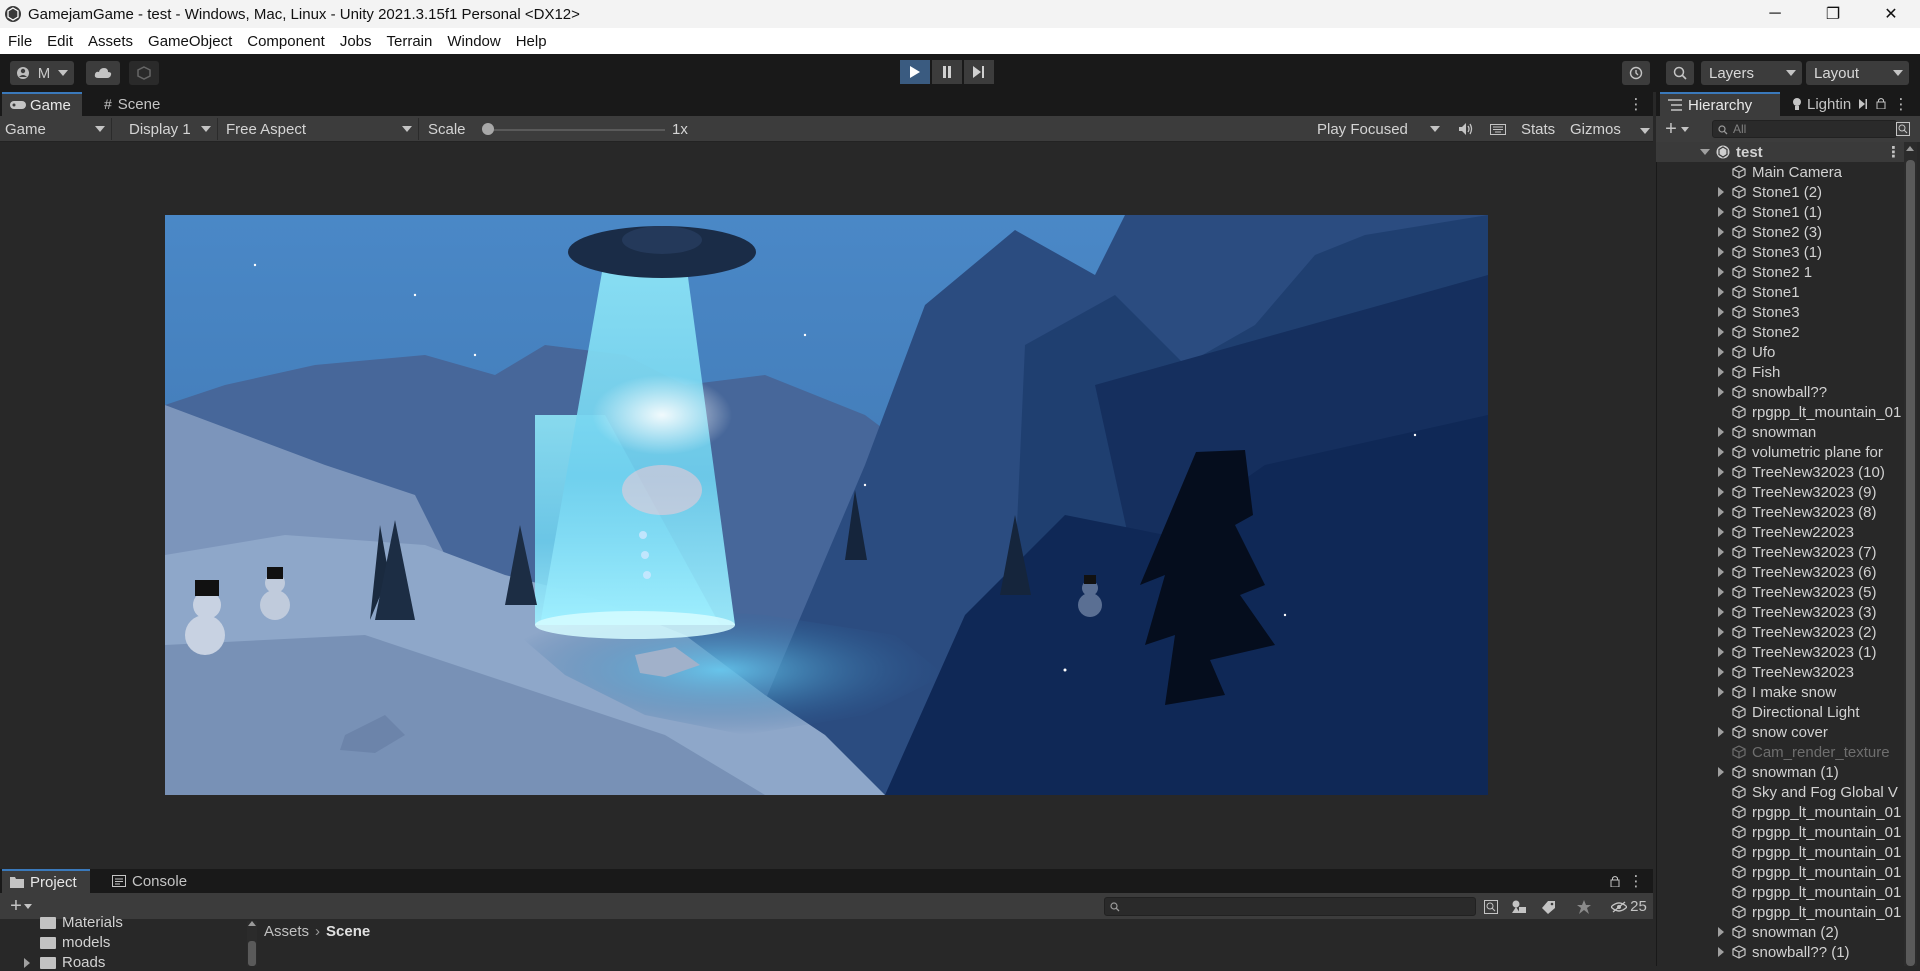  What do you see at coordinates (190, 41) in the screenshot?
I see `menu-gameobject: GameObject` at bounding box center [190, 41].